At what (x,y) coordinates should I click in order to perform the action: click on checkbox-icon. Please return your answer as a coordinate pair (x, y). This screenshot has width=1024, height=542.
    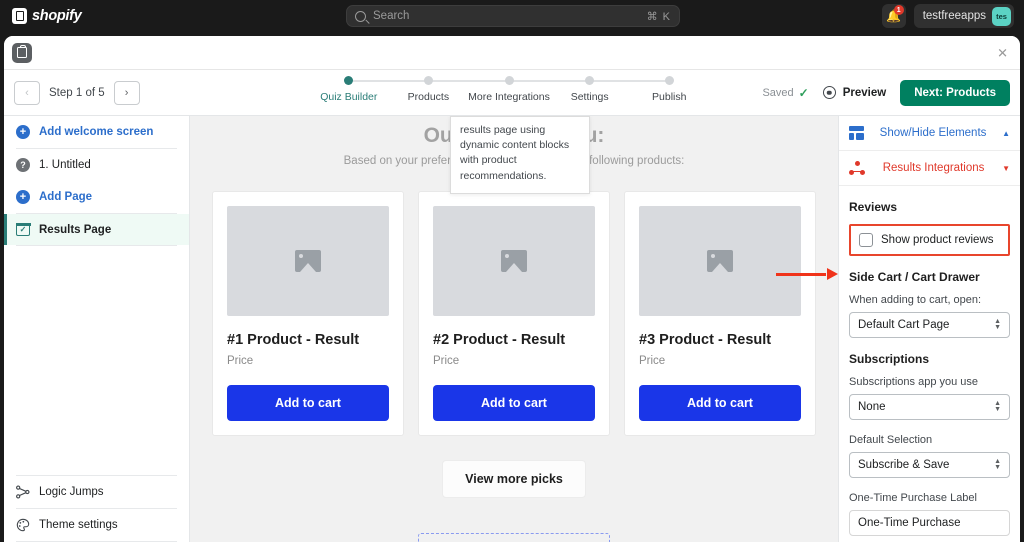
    Looking at the image, I should click on (866, 240).